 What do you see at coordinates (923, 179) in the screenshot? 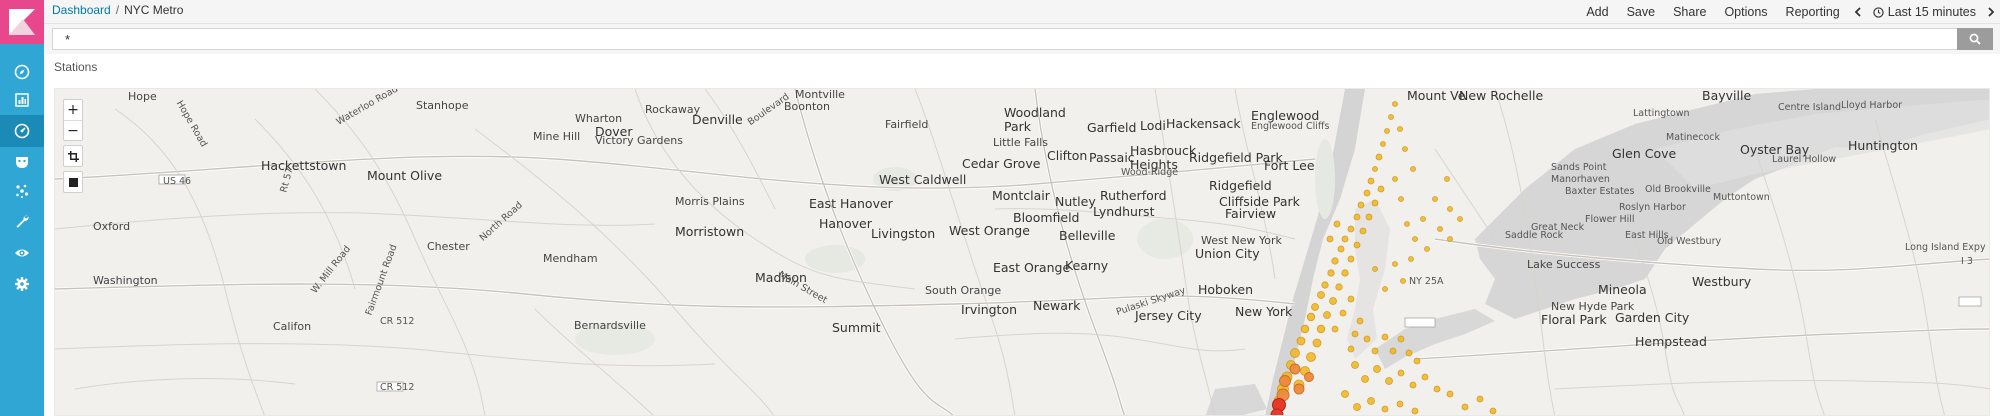
I see `map-label-west-caldwell: West Caldwell` at bounding box center [923, 179].